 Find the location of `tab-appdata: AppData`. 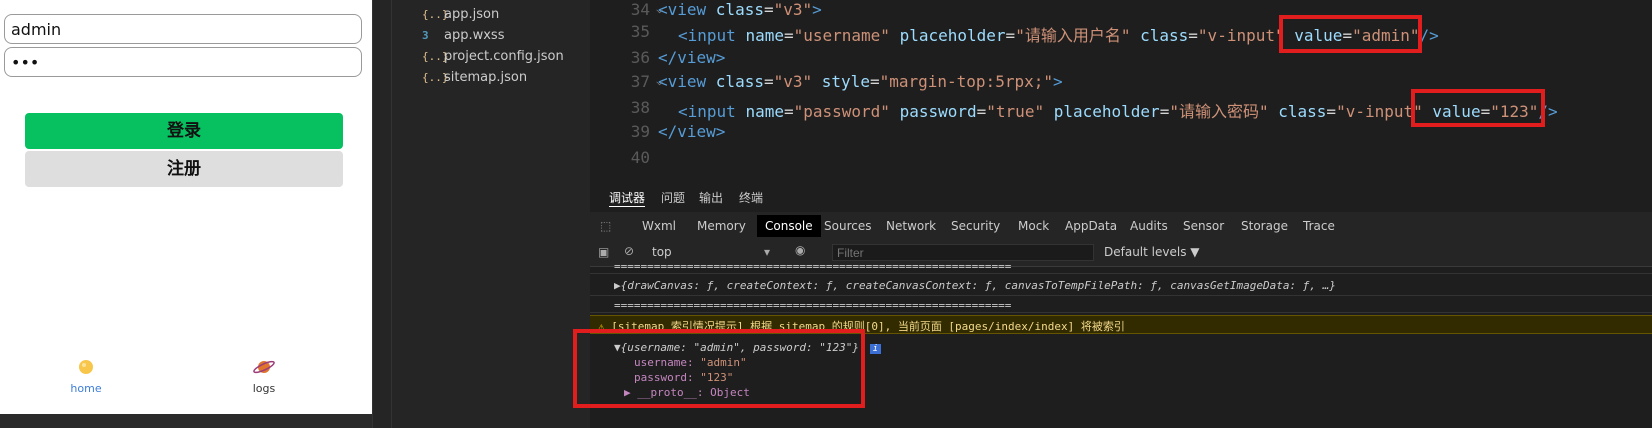

tab-appdata: AppData is located at coordinates (1091, 226).